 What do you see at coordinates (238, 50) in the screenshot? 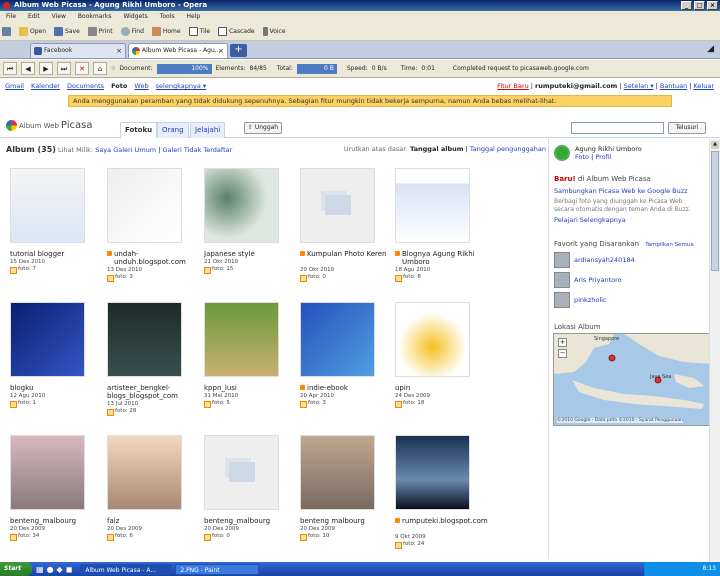
I see `new-tab-button: +` at bounding box center [238, 50].